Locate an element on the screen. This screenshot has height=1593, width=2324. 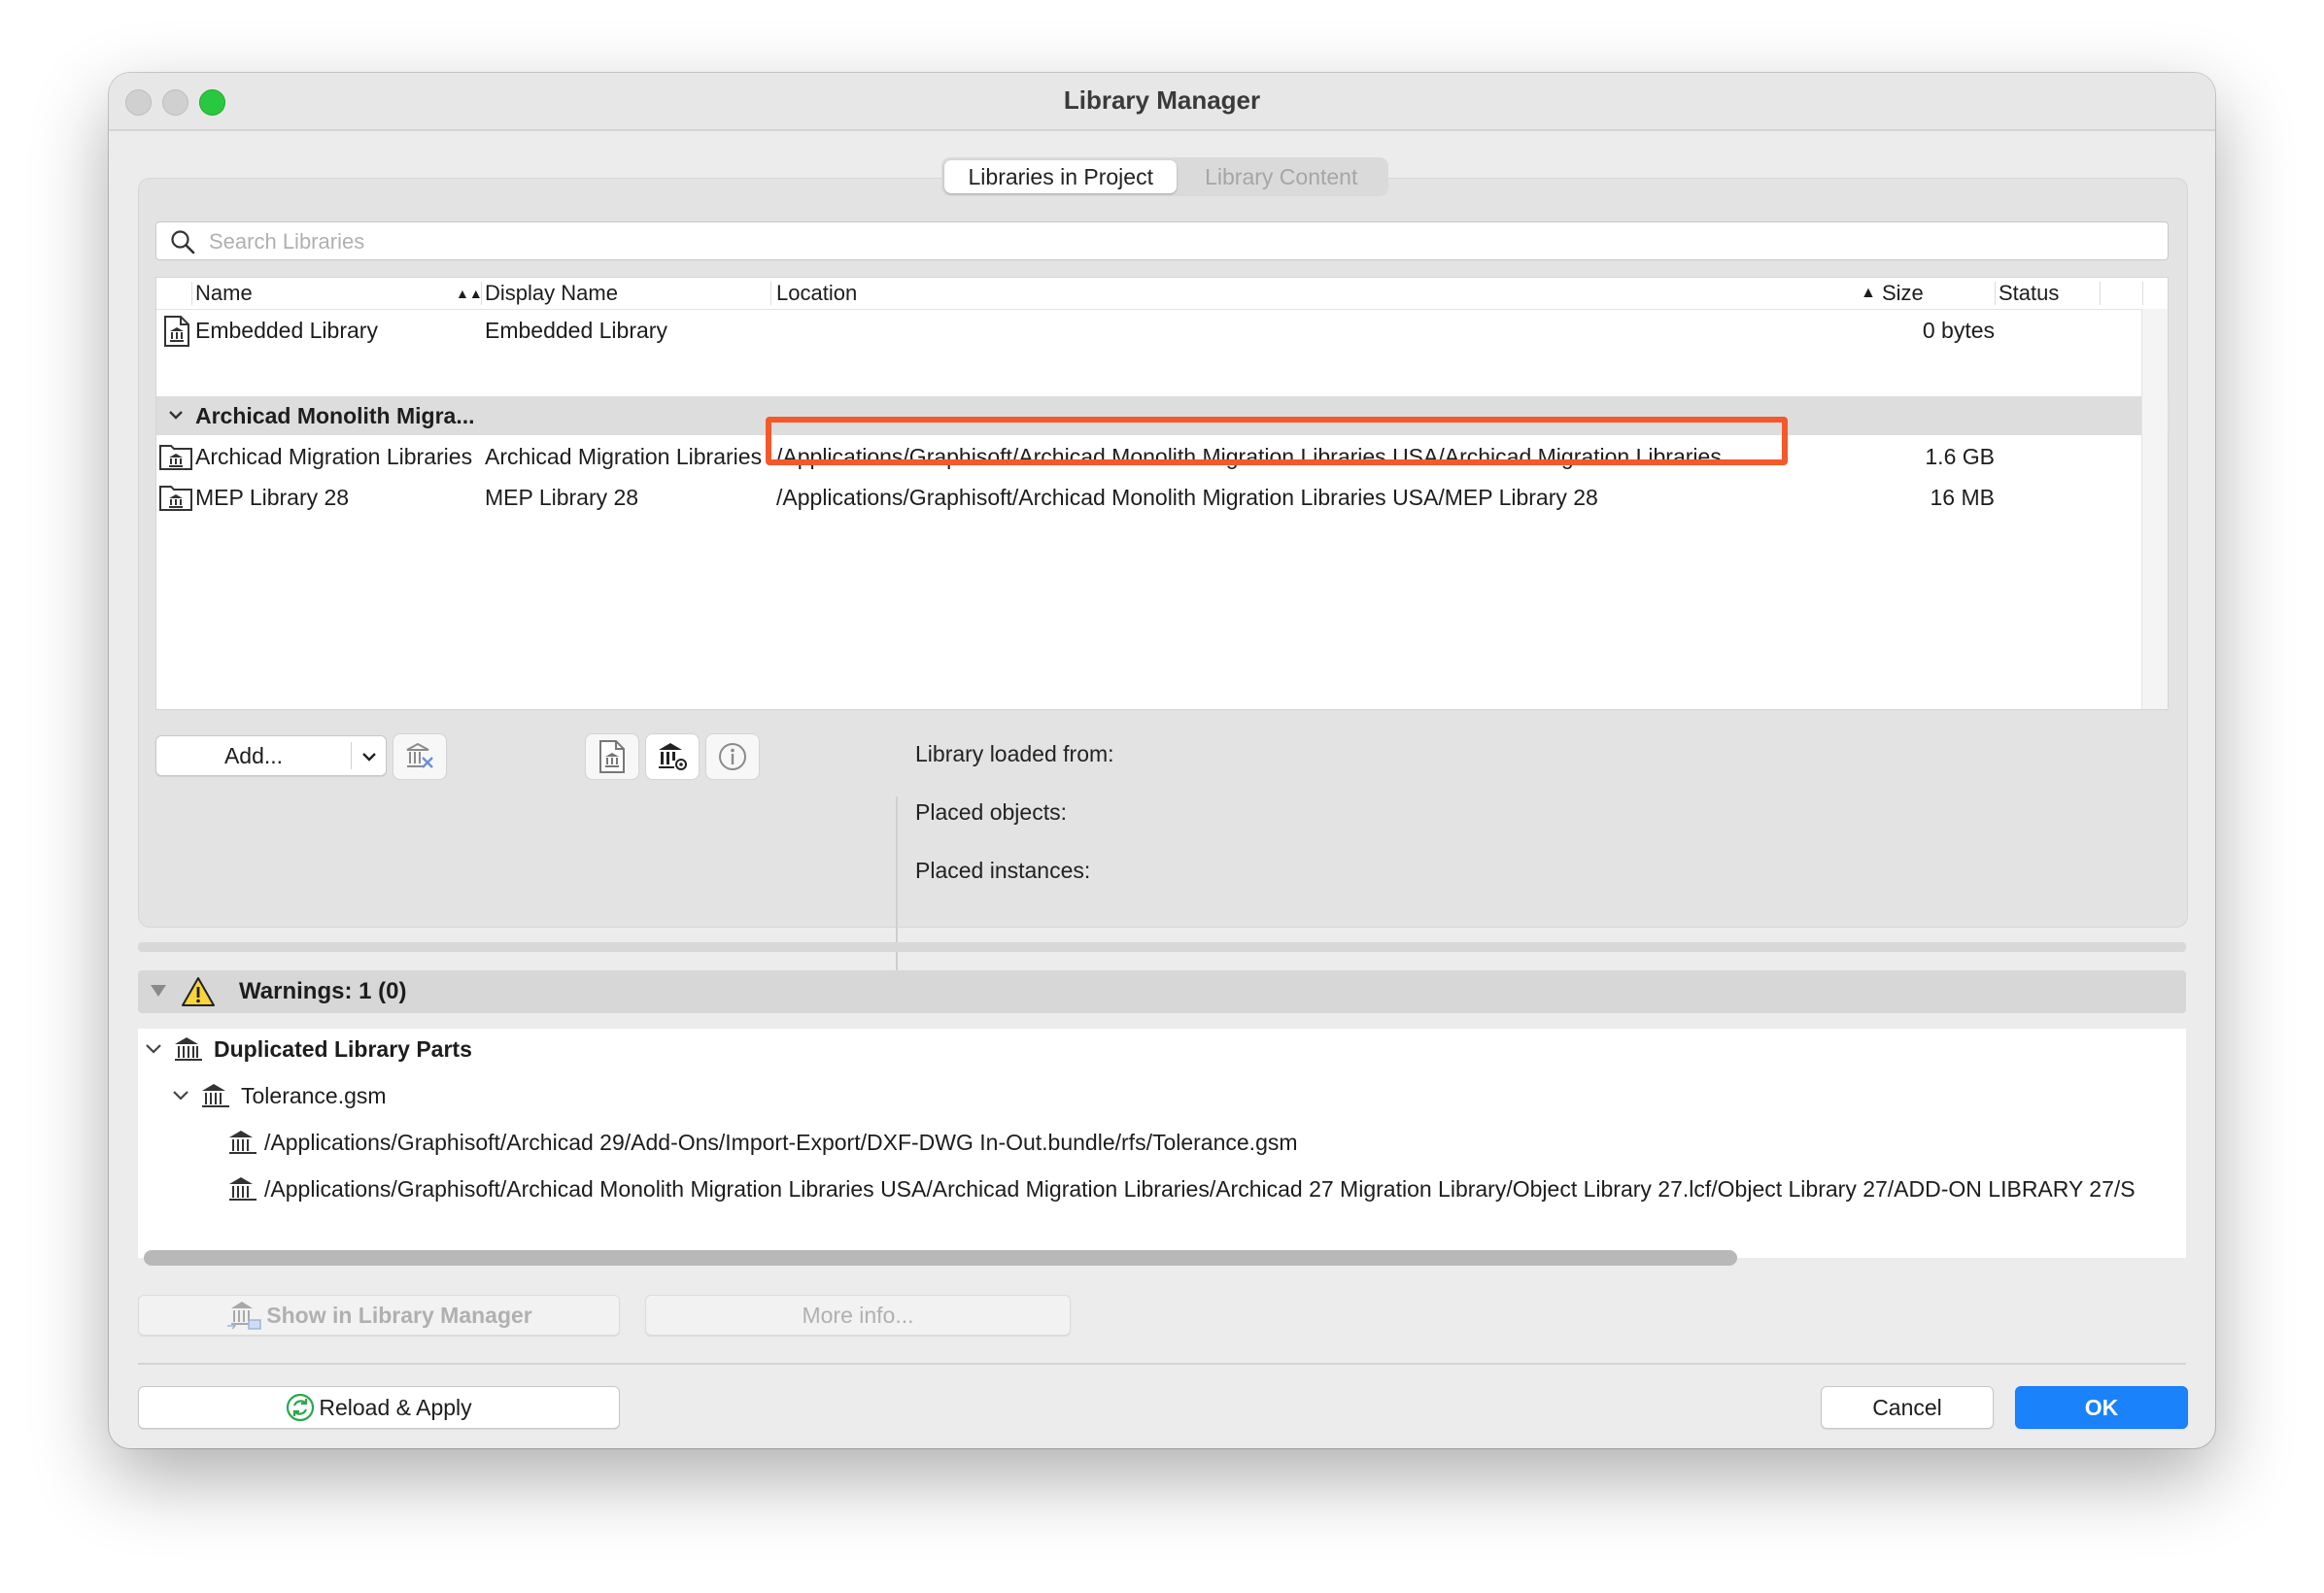
tree-item-label: Duplicated Library Parts is located at coordinates (343, 1049).